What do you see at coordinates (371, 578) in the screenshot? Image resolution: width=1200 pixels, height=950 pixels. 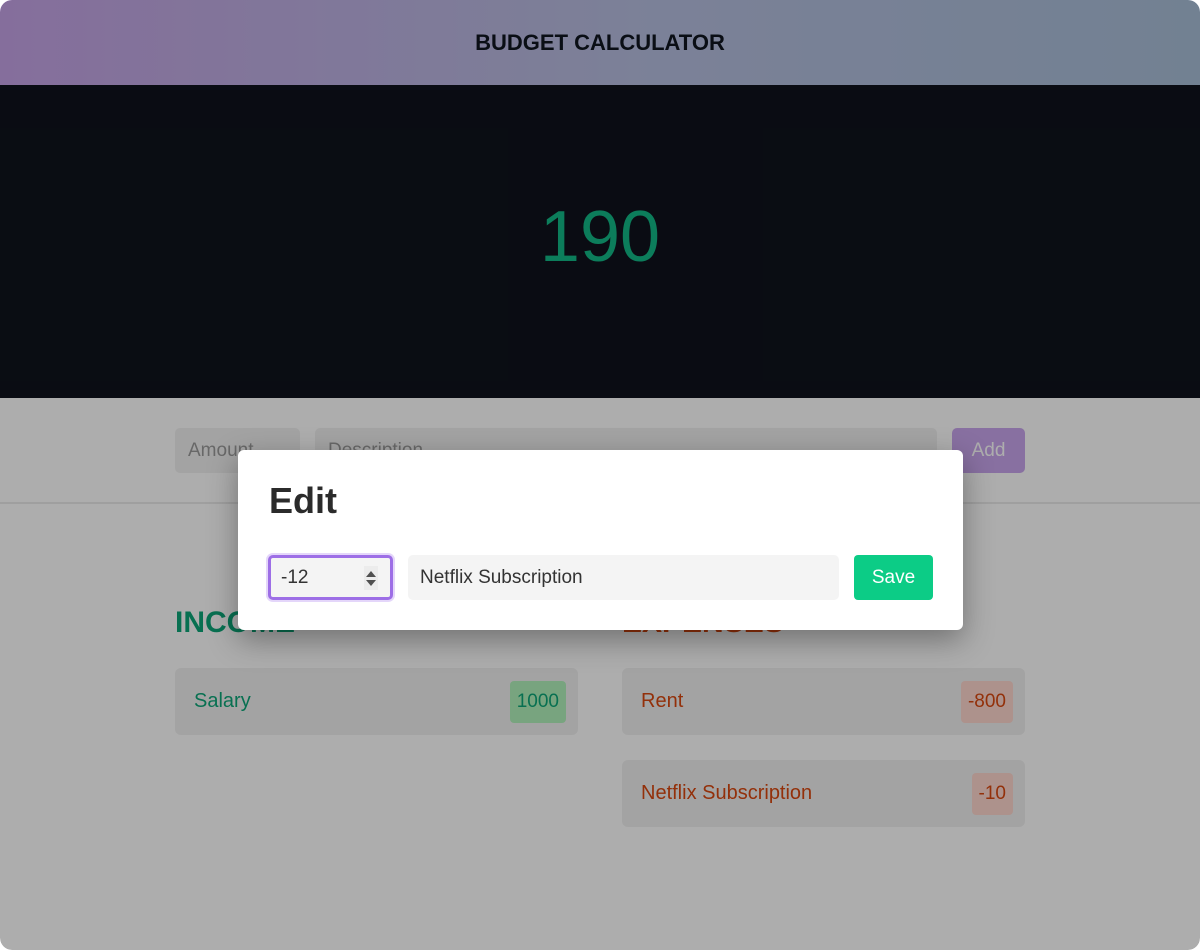 I see `number-spinner` at bounding box center [371, 578].